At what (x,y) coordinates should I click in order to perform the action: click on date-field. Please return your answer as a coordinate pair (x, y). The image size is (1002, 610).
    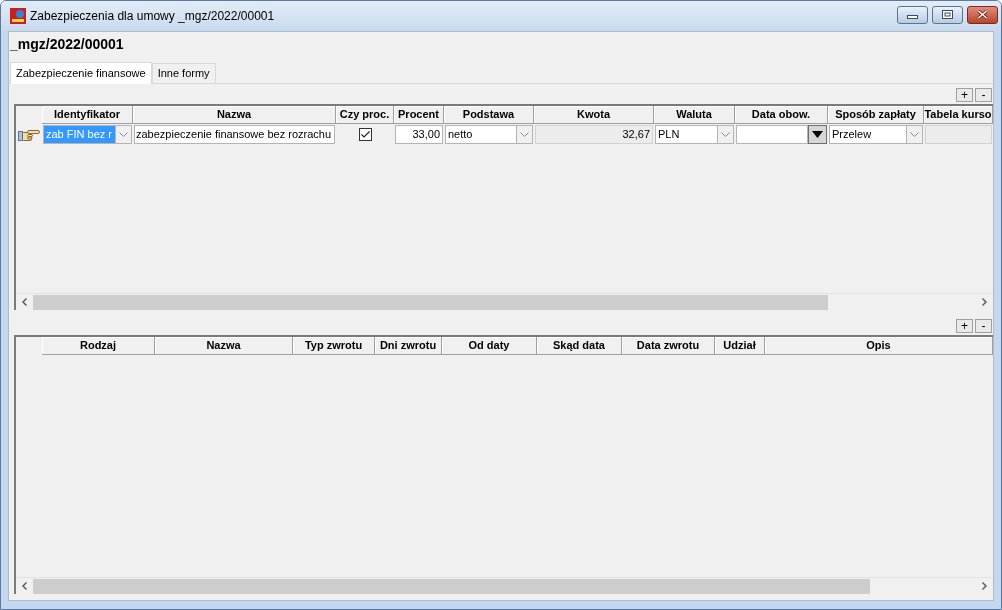
    Looking at the image, I should click on (772, 134).